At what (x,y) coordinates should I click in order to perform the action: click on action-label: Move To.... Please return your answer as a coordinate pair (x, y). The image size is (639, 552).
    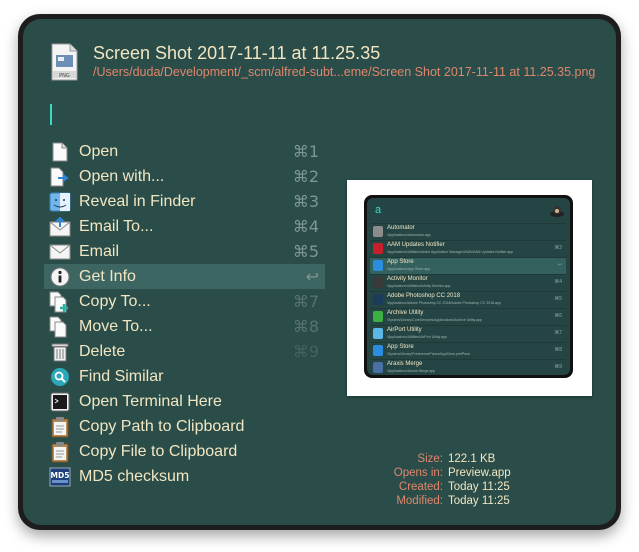
    Looking at the image, I should click on (116, 326).